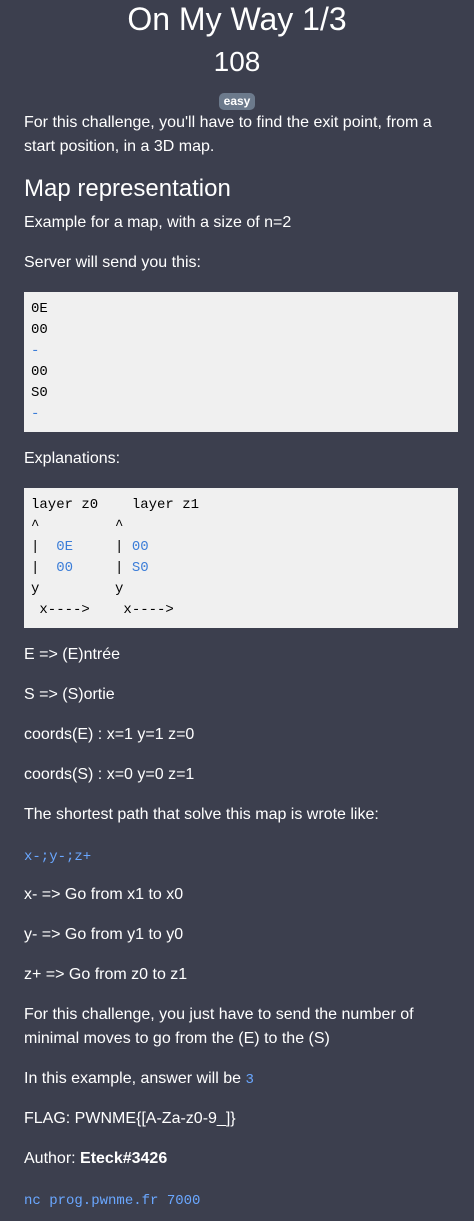  Describe the element at coordinates (112, 262) in the screenshot. I see `server-text: Server will send you this:` at that location.